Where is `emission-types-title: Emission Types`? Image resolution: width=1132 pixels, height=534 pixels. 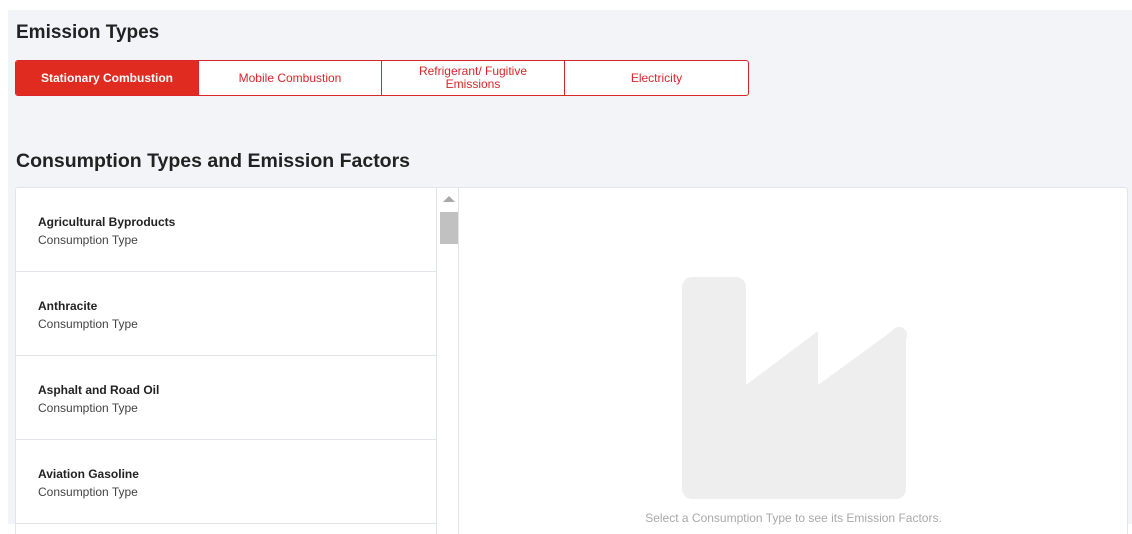 emission-types-title: Emission Types is located at coordinates (88, 32).